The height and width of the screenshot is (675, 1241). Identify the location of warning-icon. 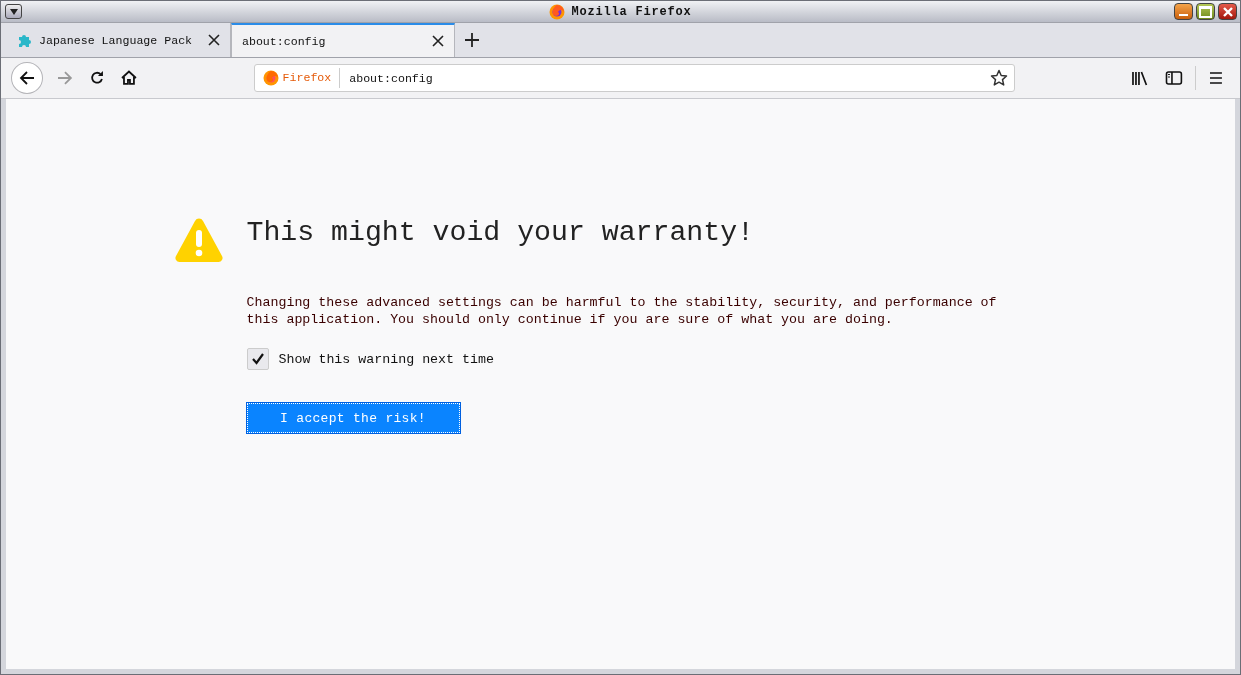
(198, 240).